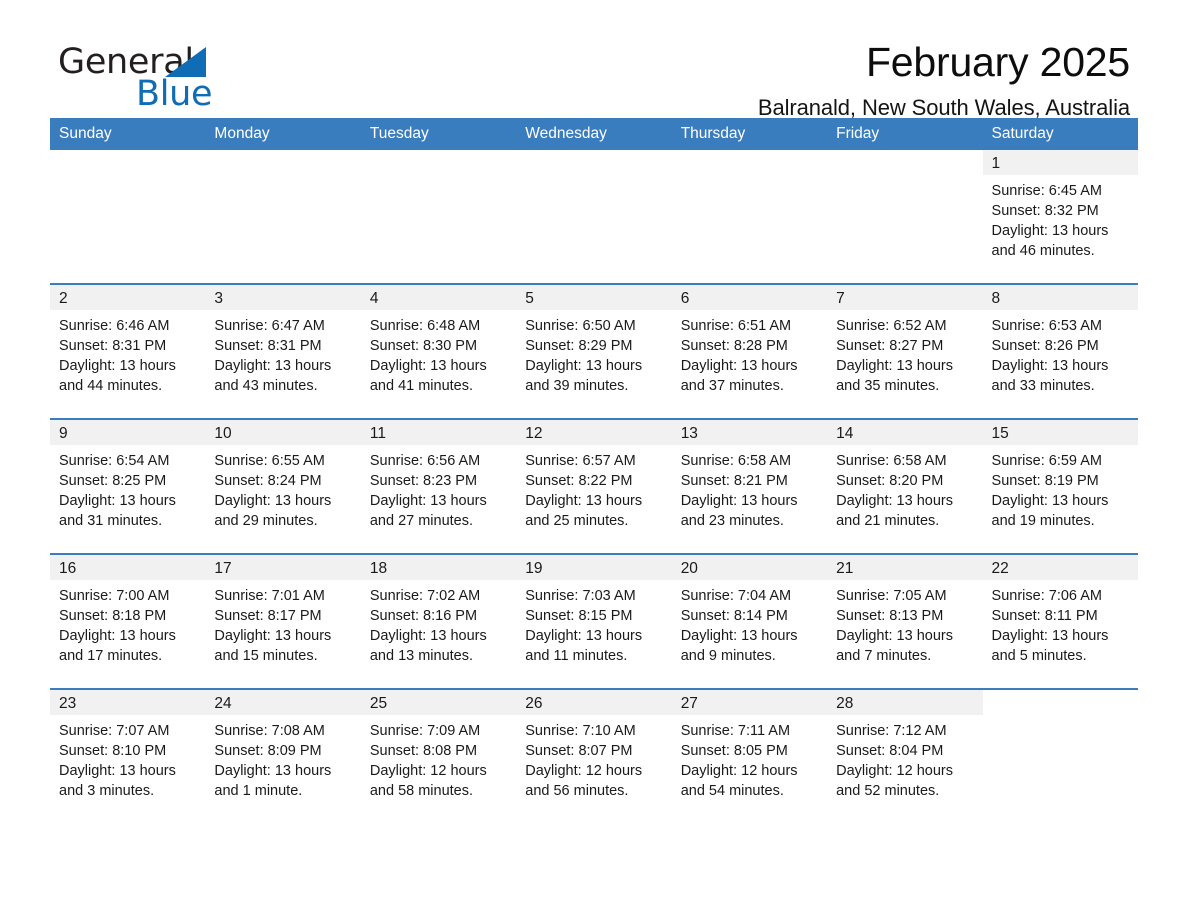  What do you see at coordinates (1050, 646) in the screenshot?
I see `daylight-text: Daylight: 13 hours and 5 minutes.` at bounding box center [1050, 646].